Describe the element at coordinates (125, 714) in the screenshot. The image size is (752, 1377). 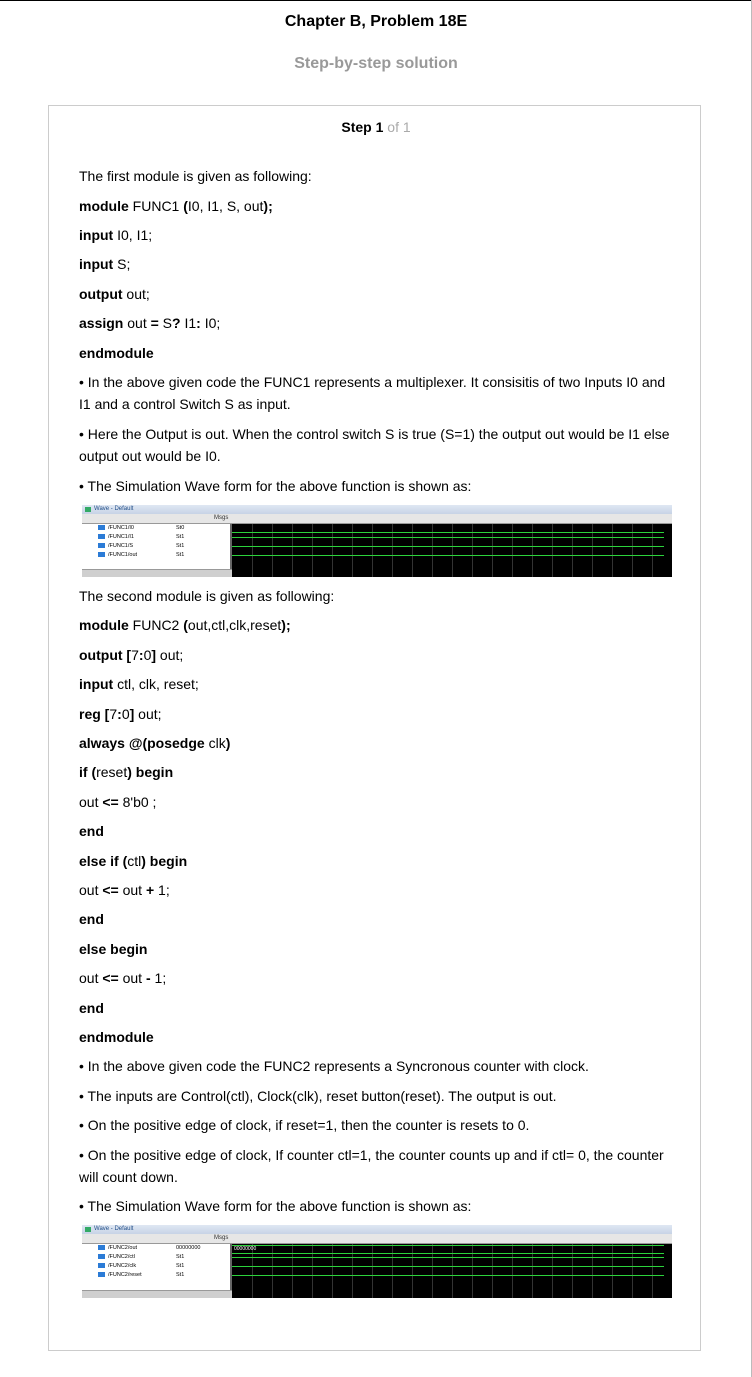
I see `code-text: 0` at that location.